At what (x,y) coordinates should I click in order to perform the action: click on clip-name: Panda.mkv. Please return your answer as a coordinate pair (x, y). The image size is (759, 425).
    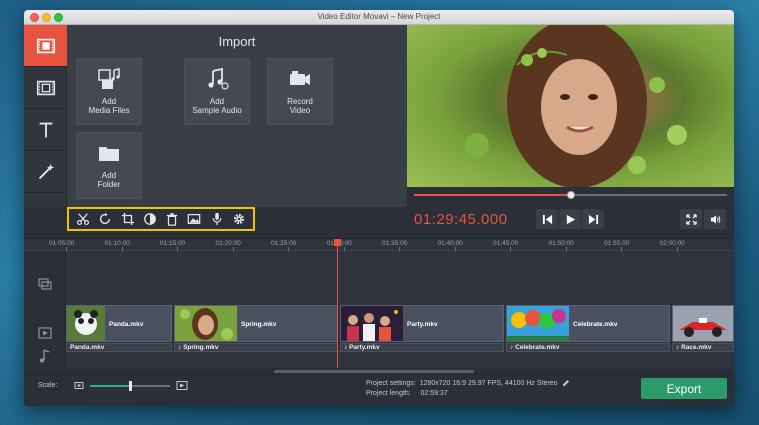
    Looking at the image, I should click on (126, 324).